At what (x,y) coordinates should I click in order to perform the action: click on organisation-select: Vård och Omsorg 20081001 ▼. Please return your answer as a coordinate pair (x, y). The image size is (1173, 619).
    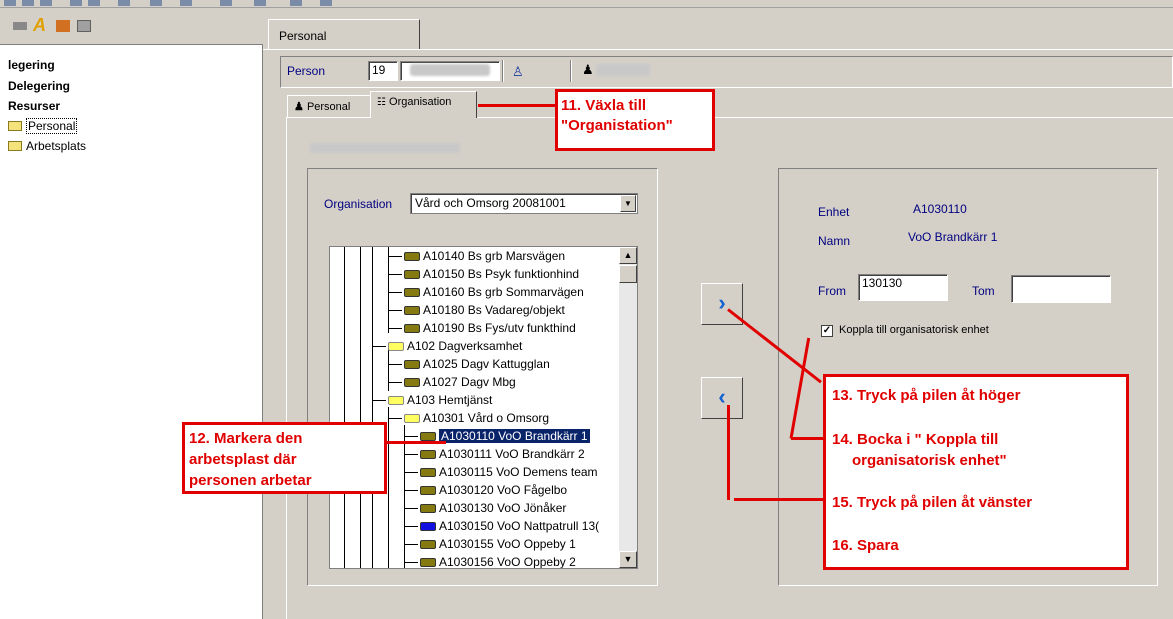
    Looking at the image, I should click on (524, 203).